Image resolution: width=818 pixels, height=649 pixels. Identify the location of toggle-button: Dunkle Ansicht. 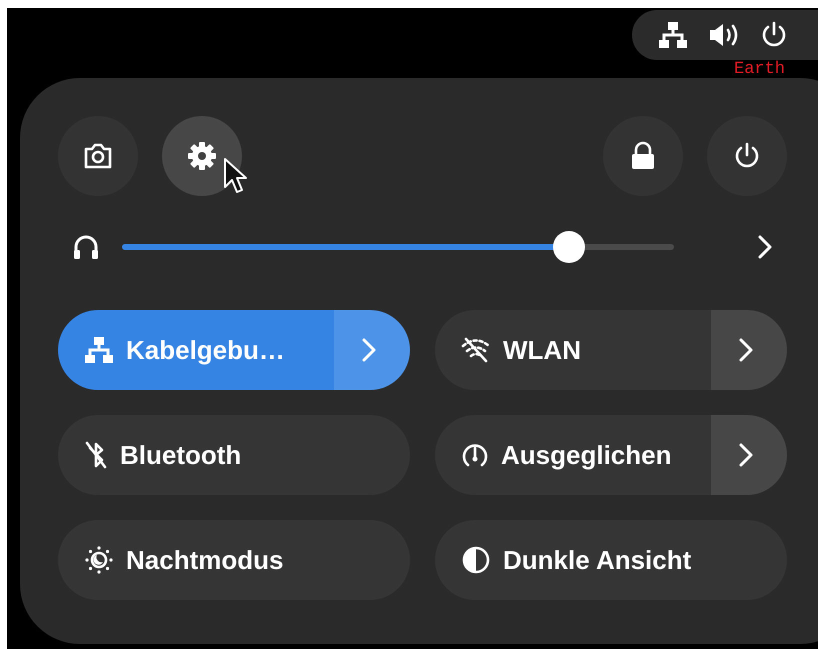
(611, 560).